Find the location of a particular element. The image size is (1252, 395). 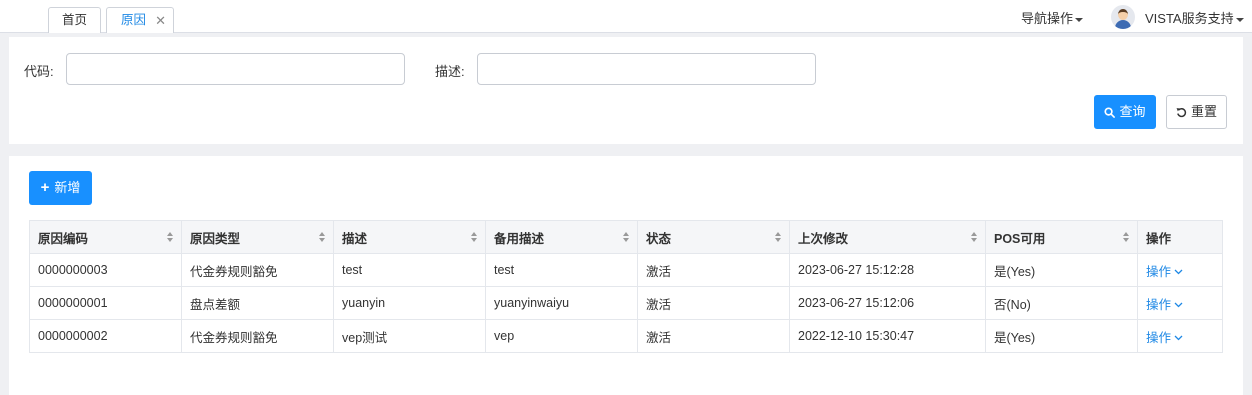

reset-button-label: 重置 is located at coordinates (1203, 111).